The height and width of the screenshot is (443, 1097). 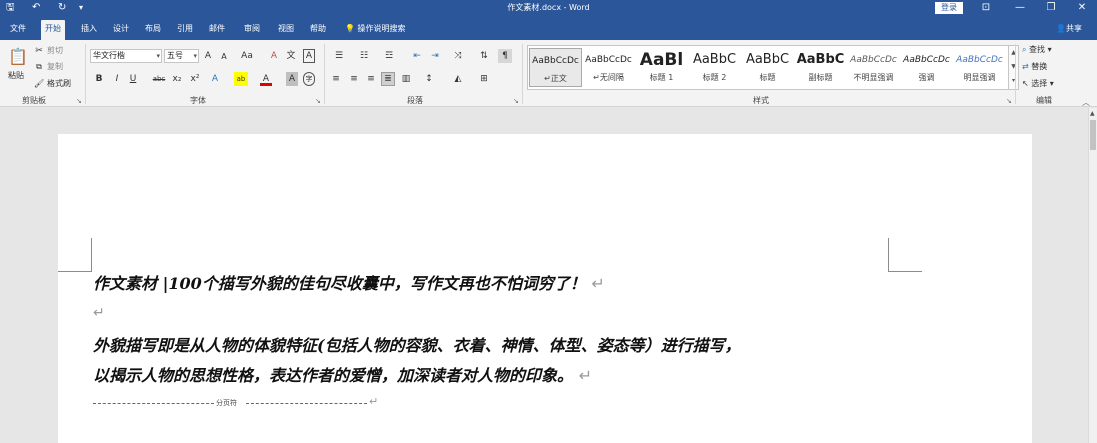 What do you see at coordinates (608, 67) in the screenshot?
I see `style-no-spacing: AaBbCcDc ↵无间隔` at bounding box center [608, 67].